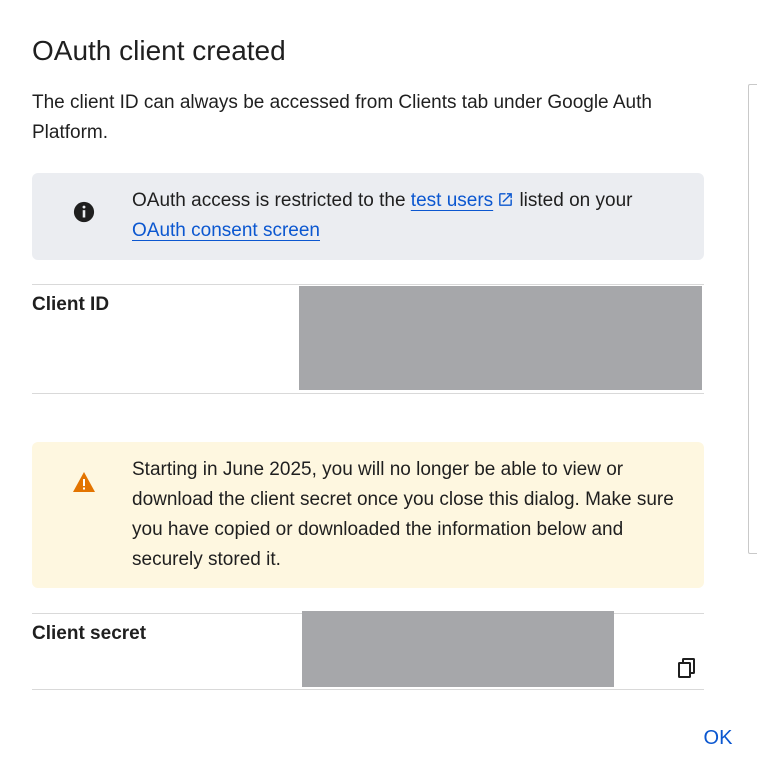 This screenshot has width=757, height=772. I want to click on client-id-row: Client ID, so click(368, 339).